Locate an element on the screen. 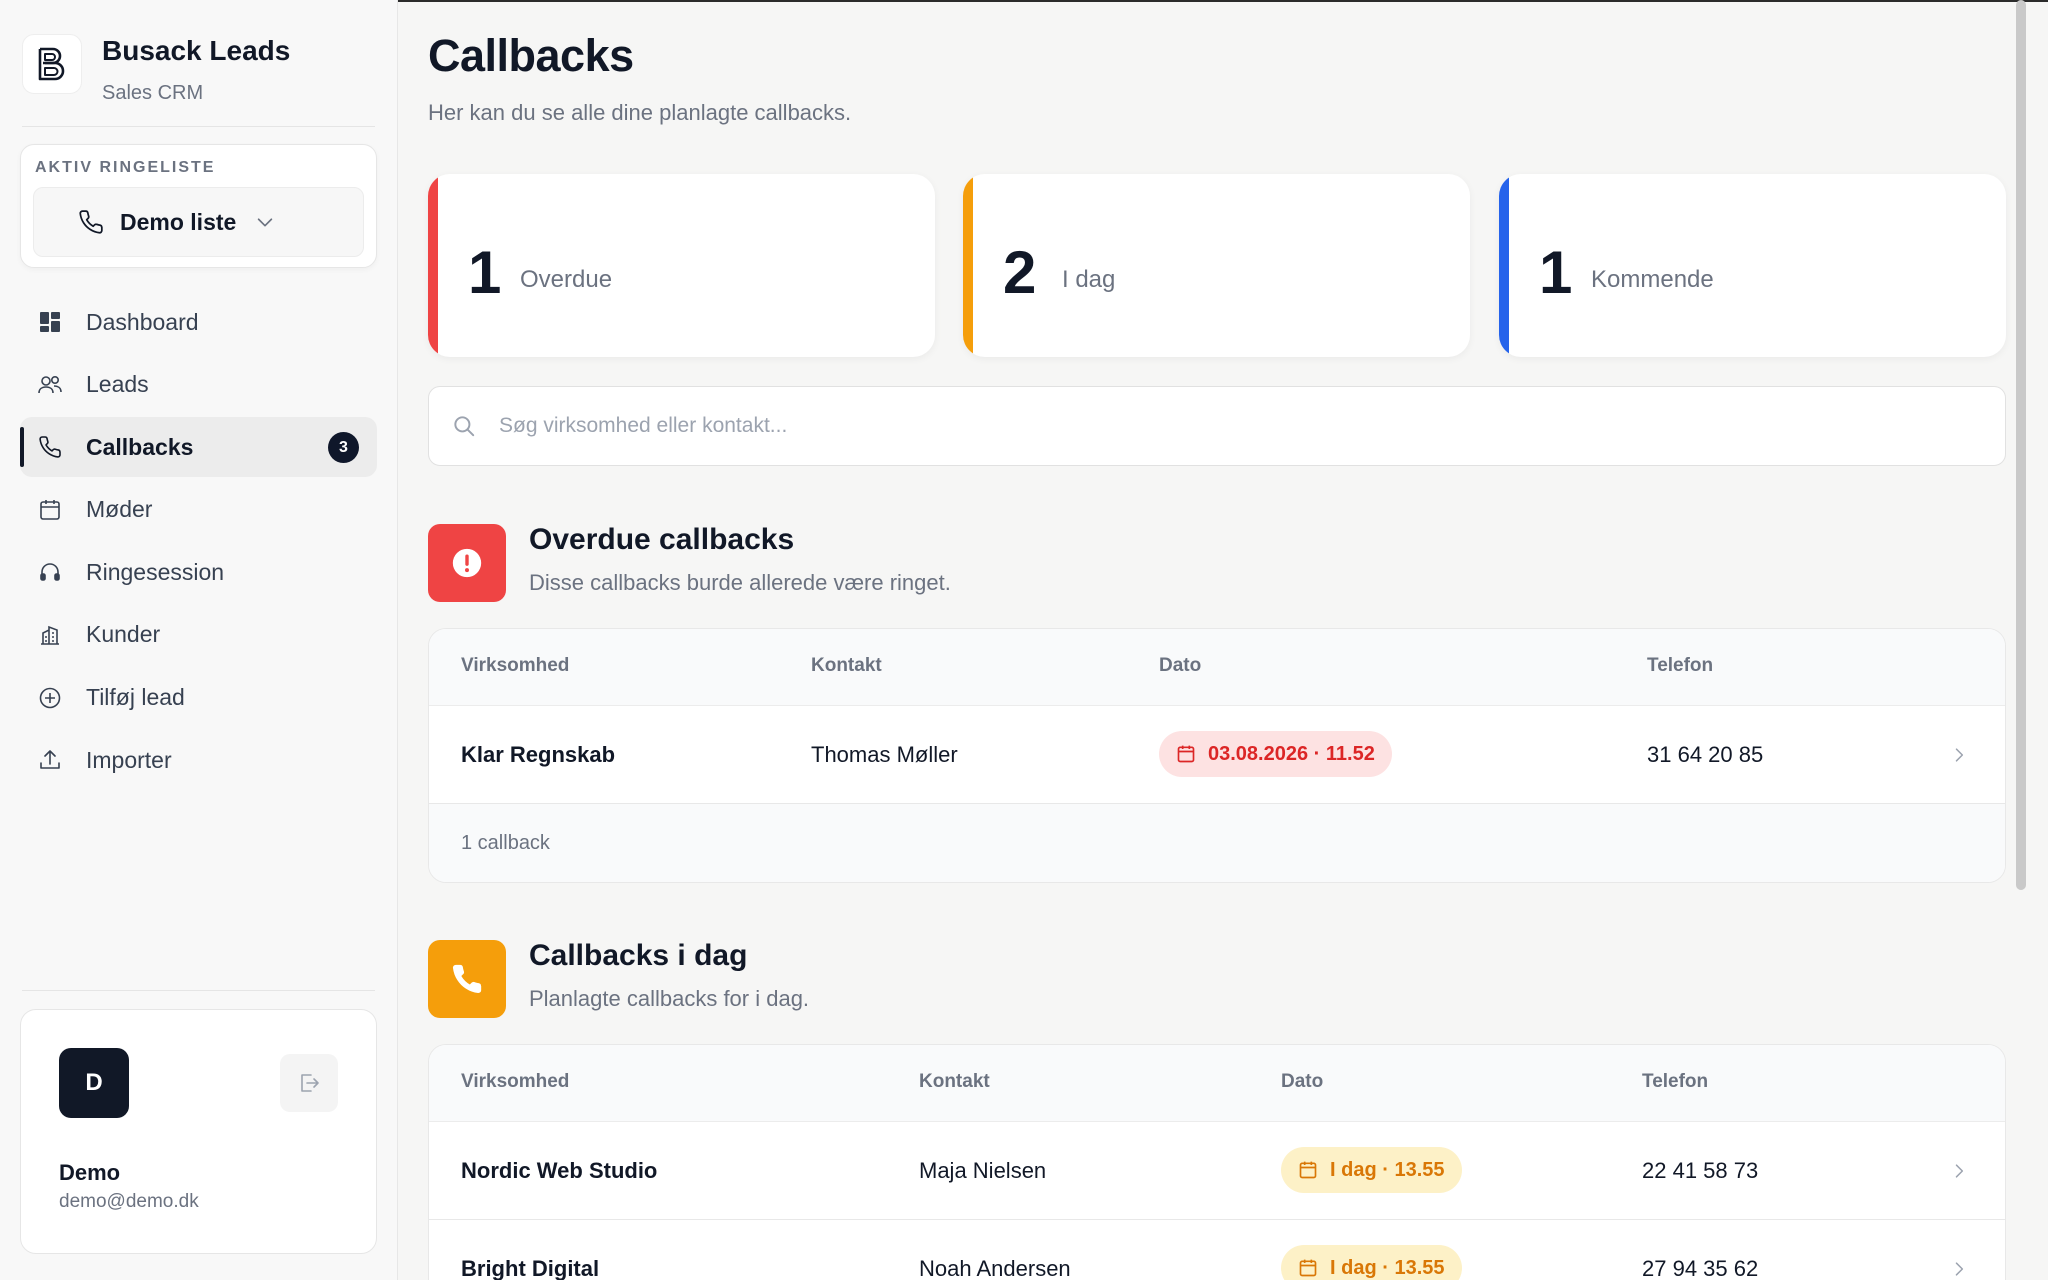 This screenshot has width=2048, height=1280. user-name: Demo is located at coordinates (90, 1172).